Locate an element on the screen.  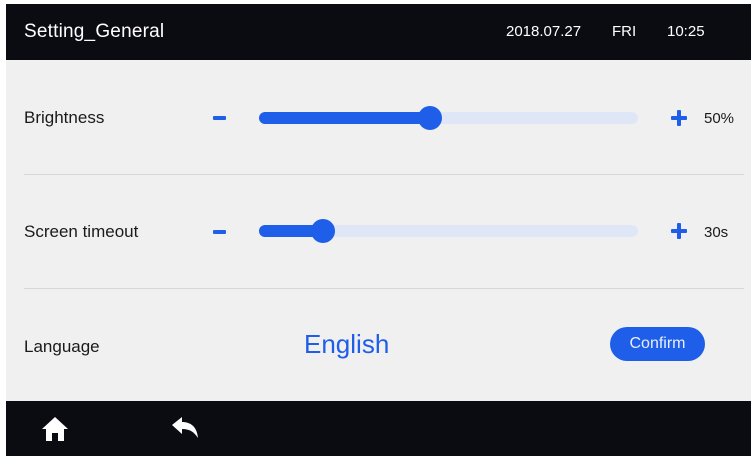
brightness-slider is located at coordinates (448, 118).